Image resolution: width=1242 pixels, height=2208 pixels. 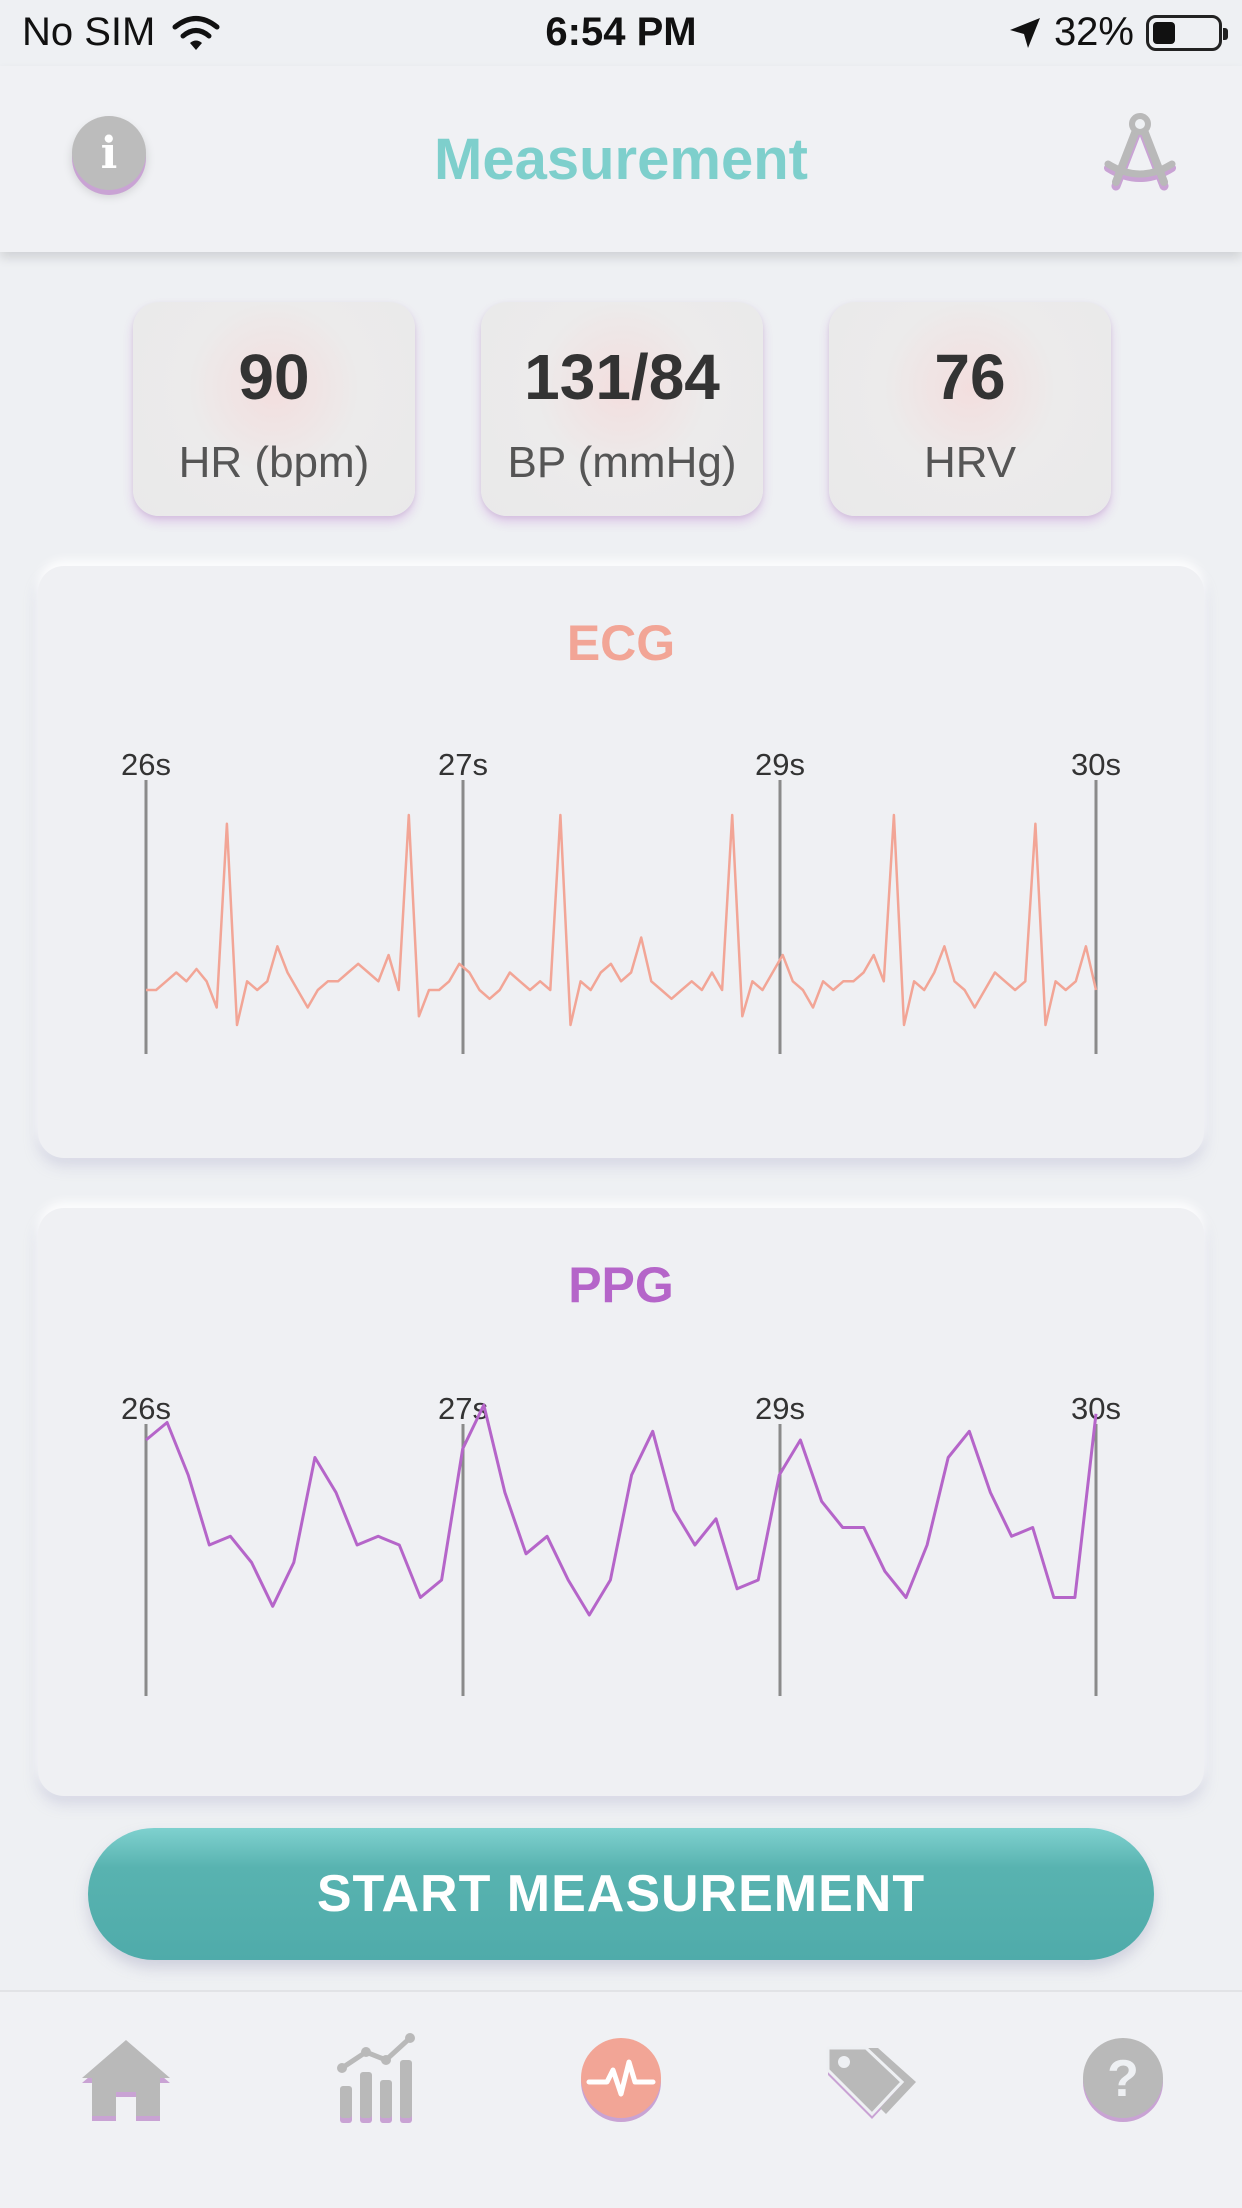 I want to click on metric-value: 131/84, so click(x=622, y=377).